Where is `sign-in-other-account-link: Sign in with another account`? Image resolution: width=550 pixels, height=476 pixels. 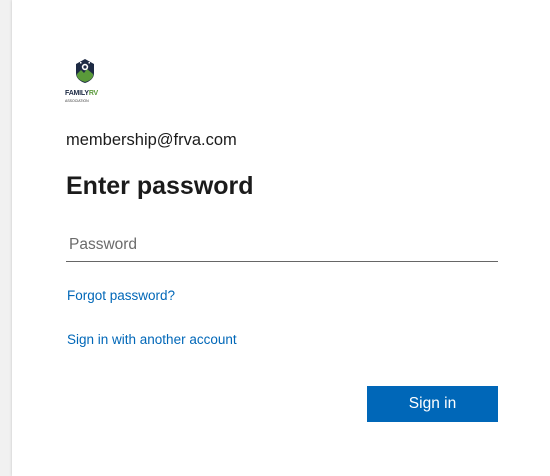 sign-in-other-account-link: Sign in with another account is located at coordinates (152, 339).